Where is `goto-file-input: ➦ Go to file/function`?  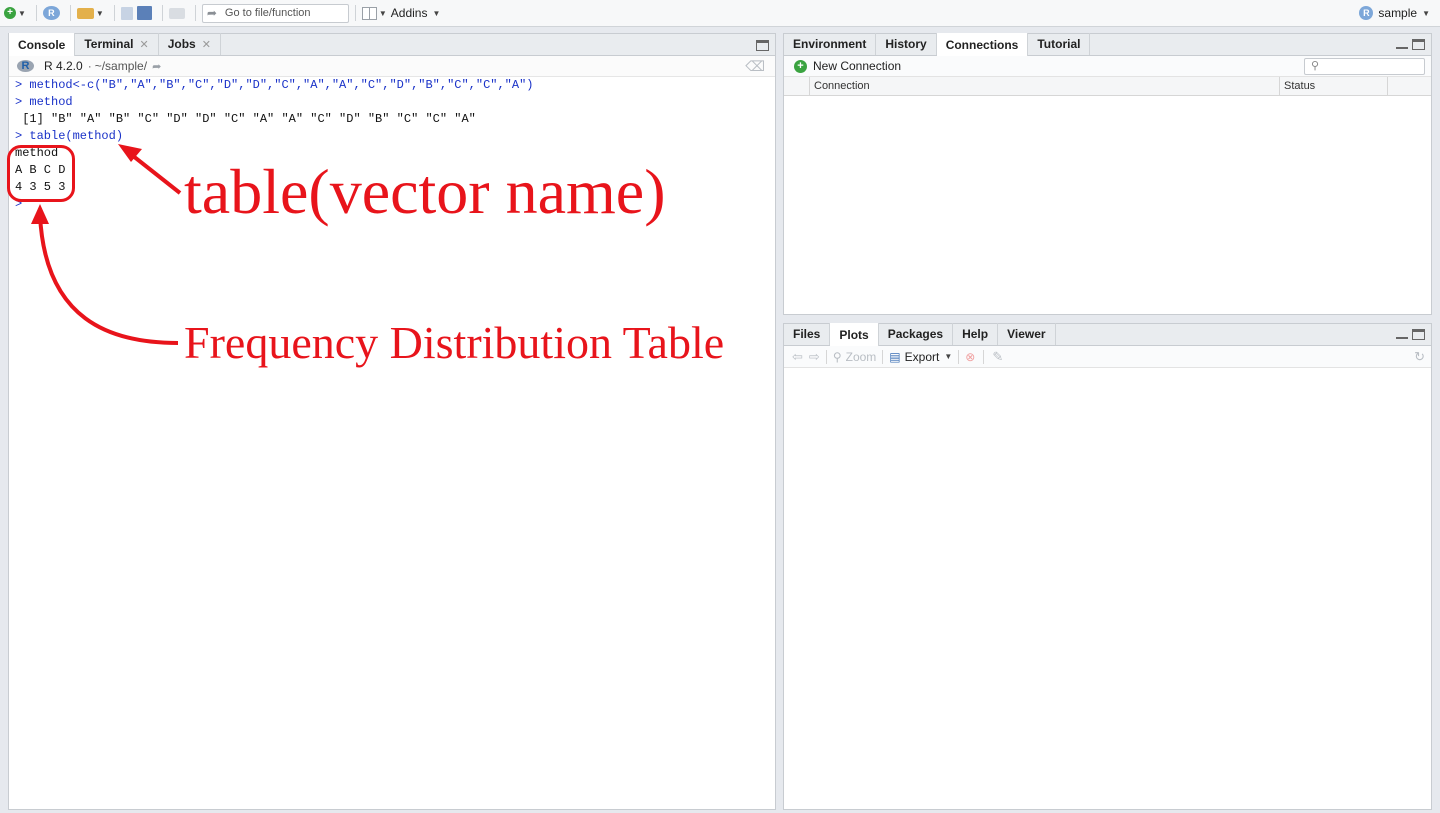 goto-file-input: ➦ Go to file/function is located at coordinates (275, 13).